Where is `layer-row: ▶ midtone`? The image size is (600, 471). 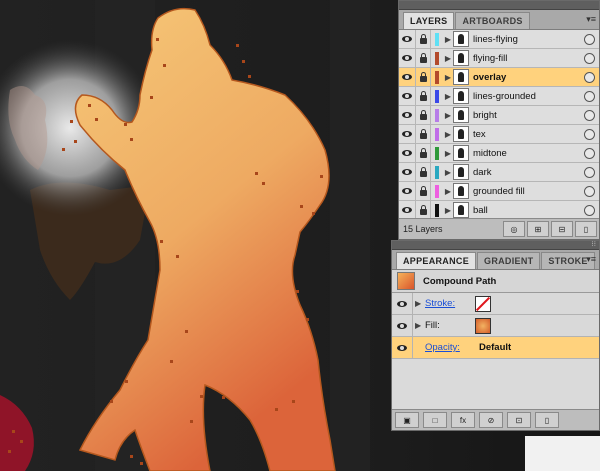 layer-row: ▶ midtone is located at coordinates (499, 153).